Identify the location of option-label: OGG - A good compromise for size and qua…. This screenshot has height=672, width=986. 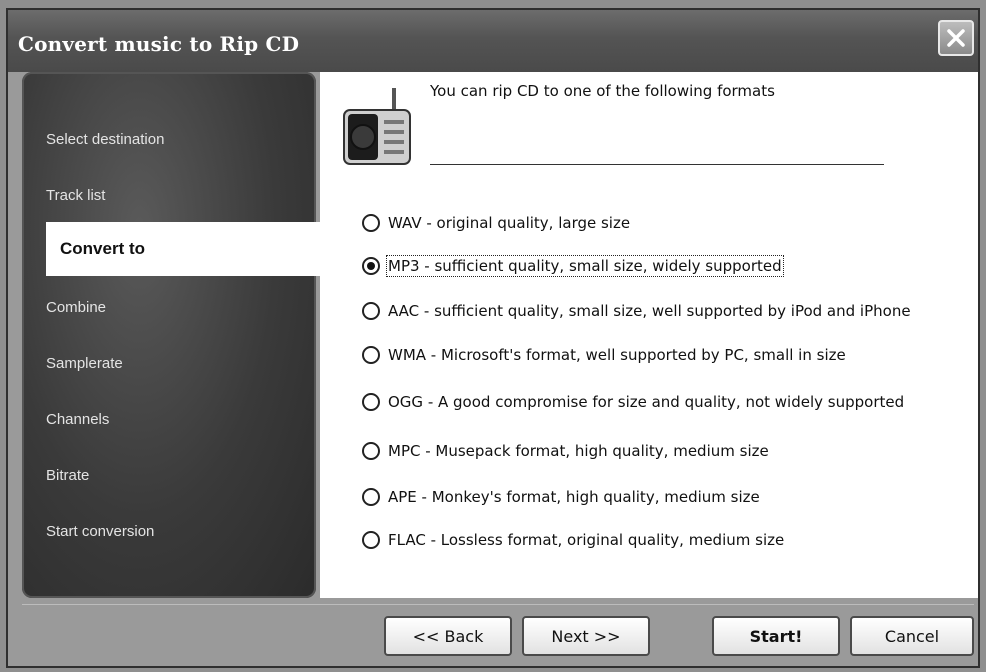
(646, 402).